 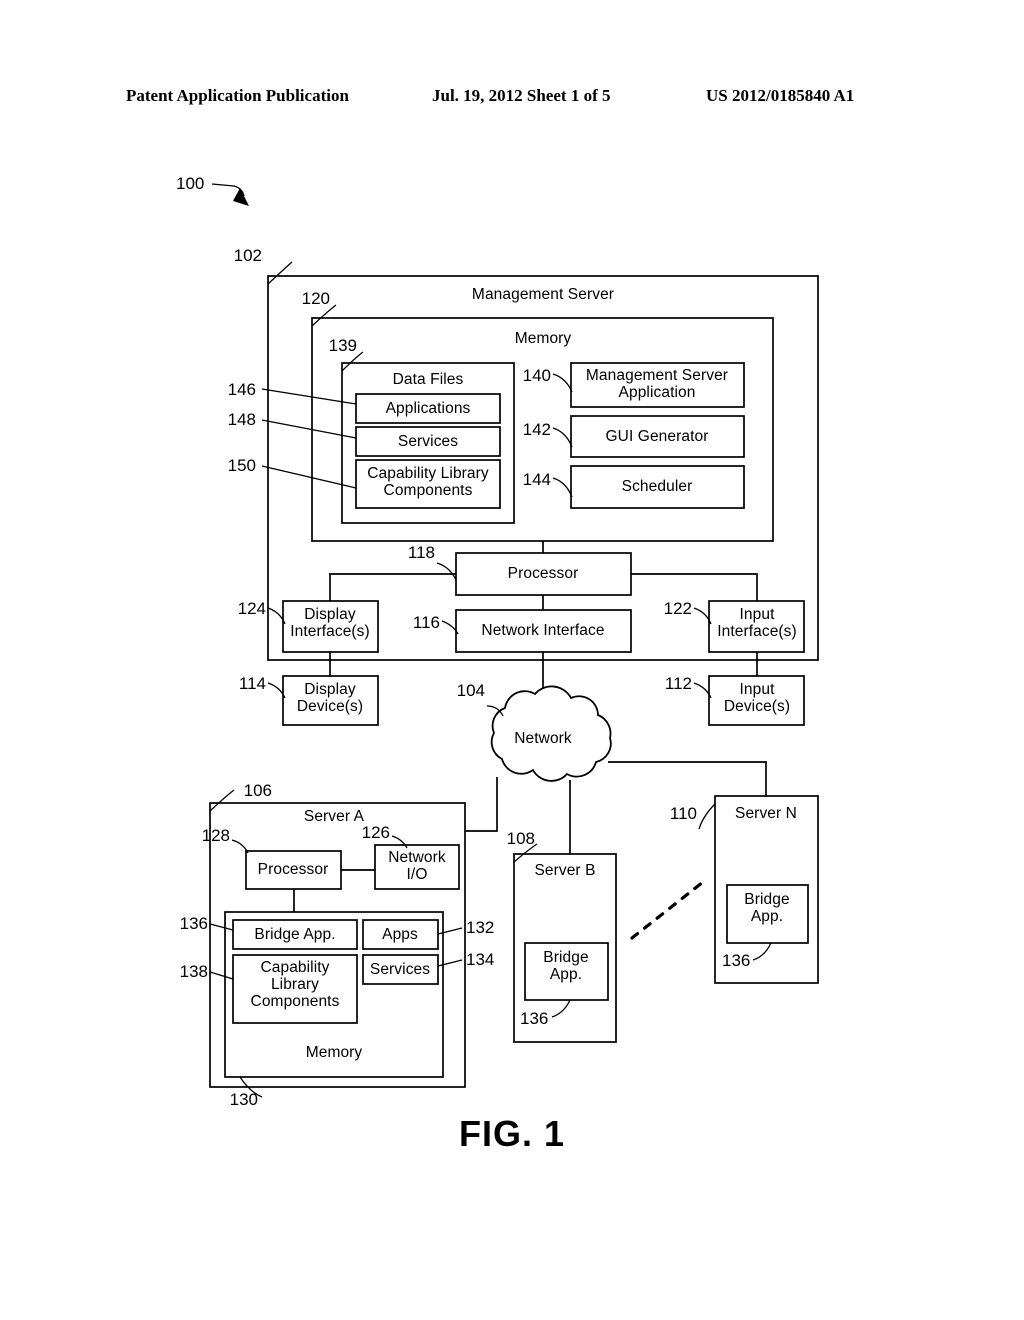 I want to click on network-label: Network, so click(x=543, y=738).